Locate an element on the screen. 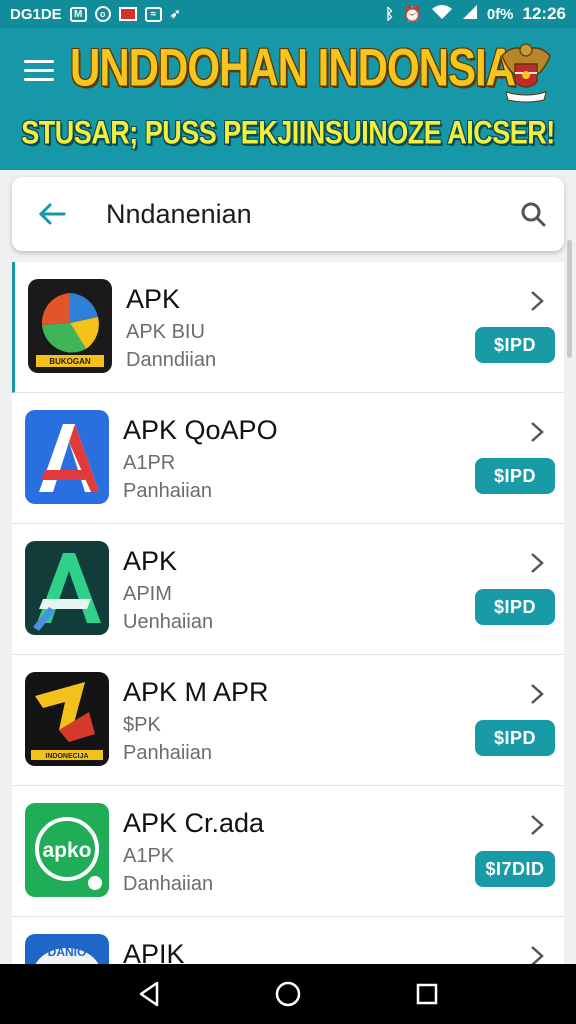  navigation-bar is located at coordinates (288, 994).